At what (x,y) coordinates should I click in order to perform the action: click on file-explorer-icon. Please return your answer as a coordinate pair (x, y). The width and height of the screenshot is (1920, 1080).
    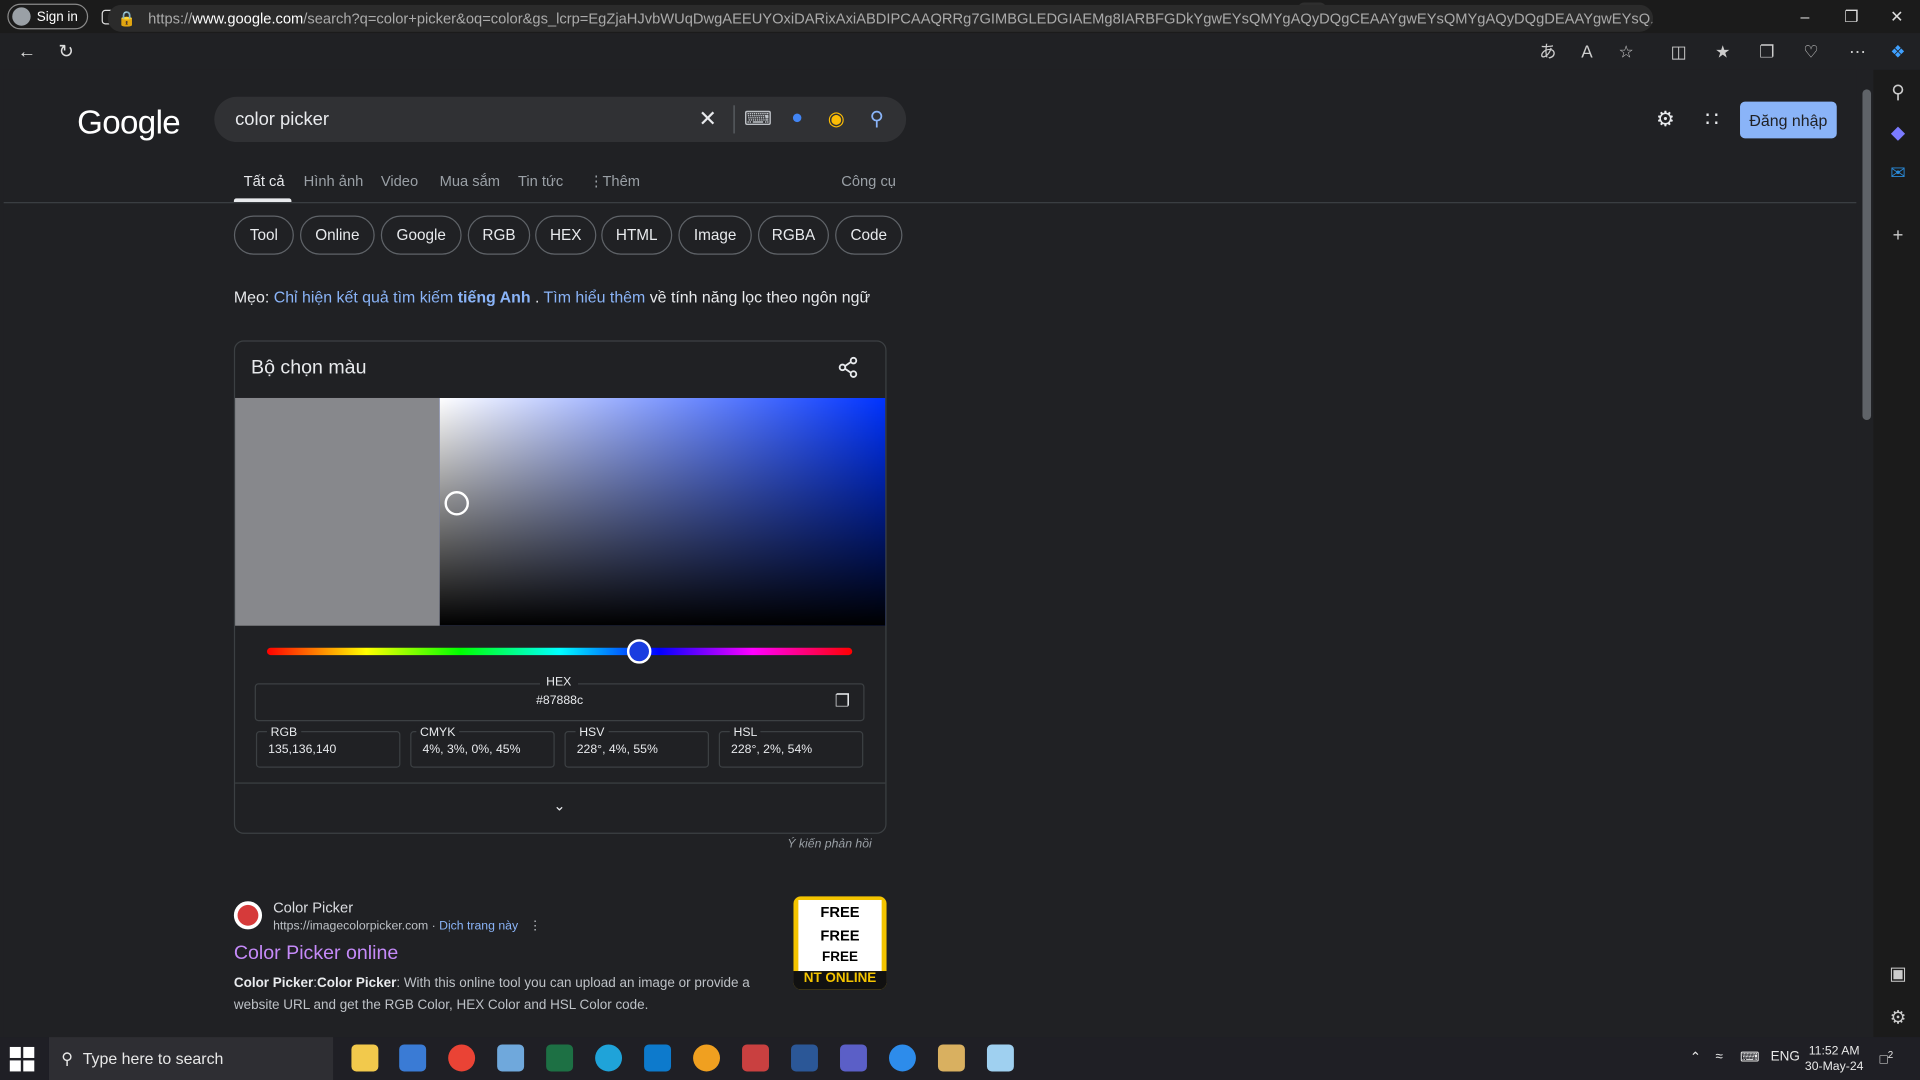
    Looking at the image, I should click on (365, 1058).